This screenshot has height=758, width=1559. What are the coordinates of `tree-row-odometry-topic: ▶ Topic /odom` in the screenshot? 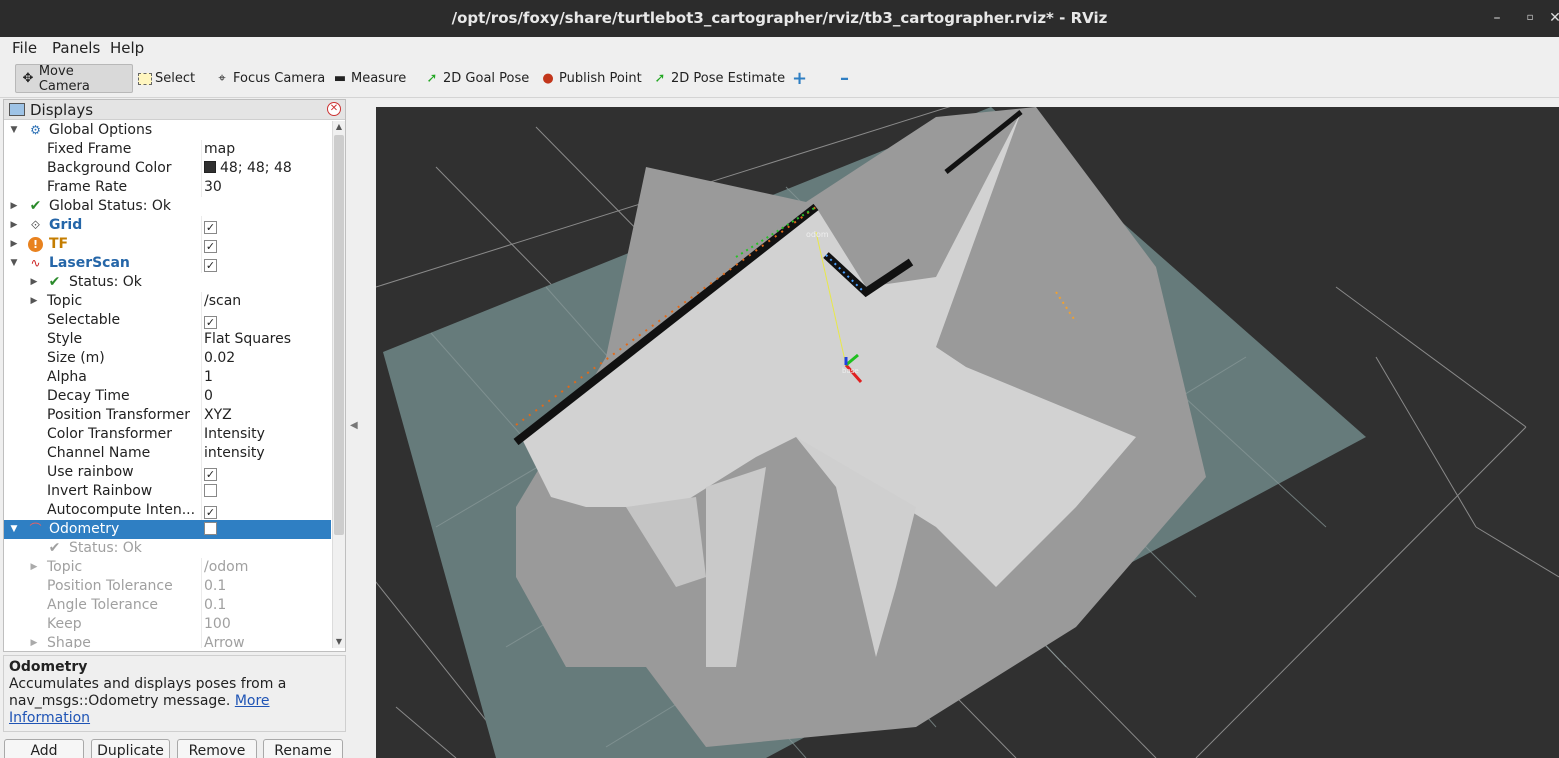 It's located at (167, 567).